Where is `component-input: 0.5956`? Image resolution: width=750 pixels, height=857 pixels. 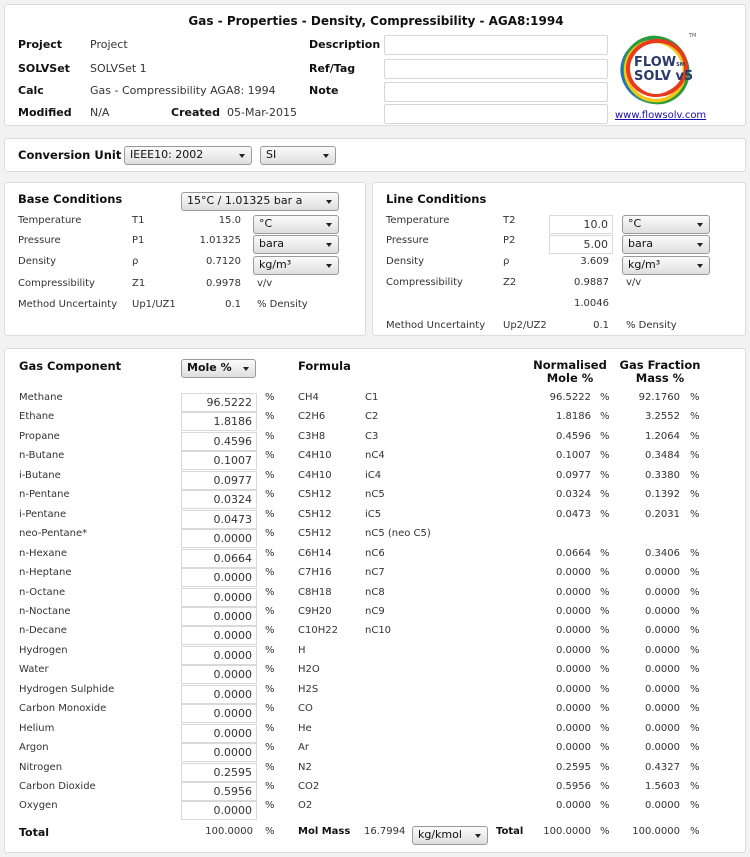 component-input: 0.5956 is located at coordinates (219, 791).